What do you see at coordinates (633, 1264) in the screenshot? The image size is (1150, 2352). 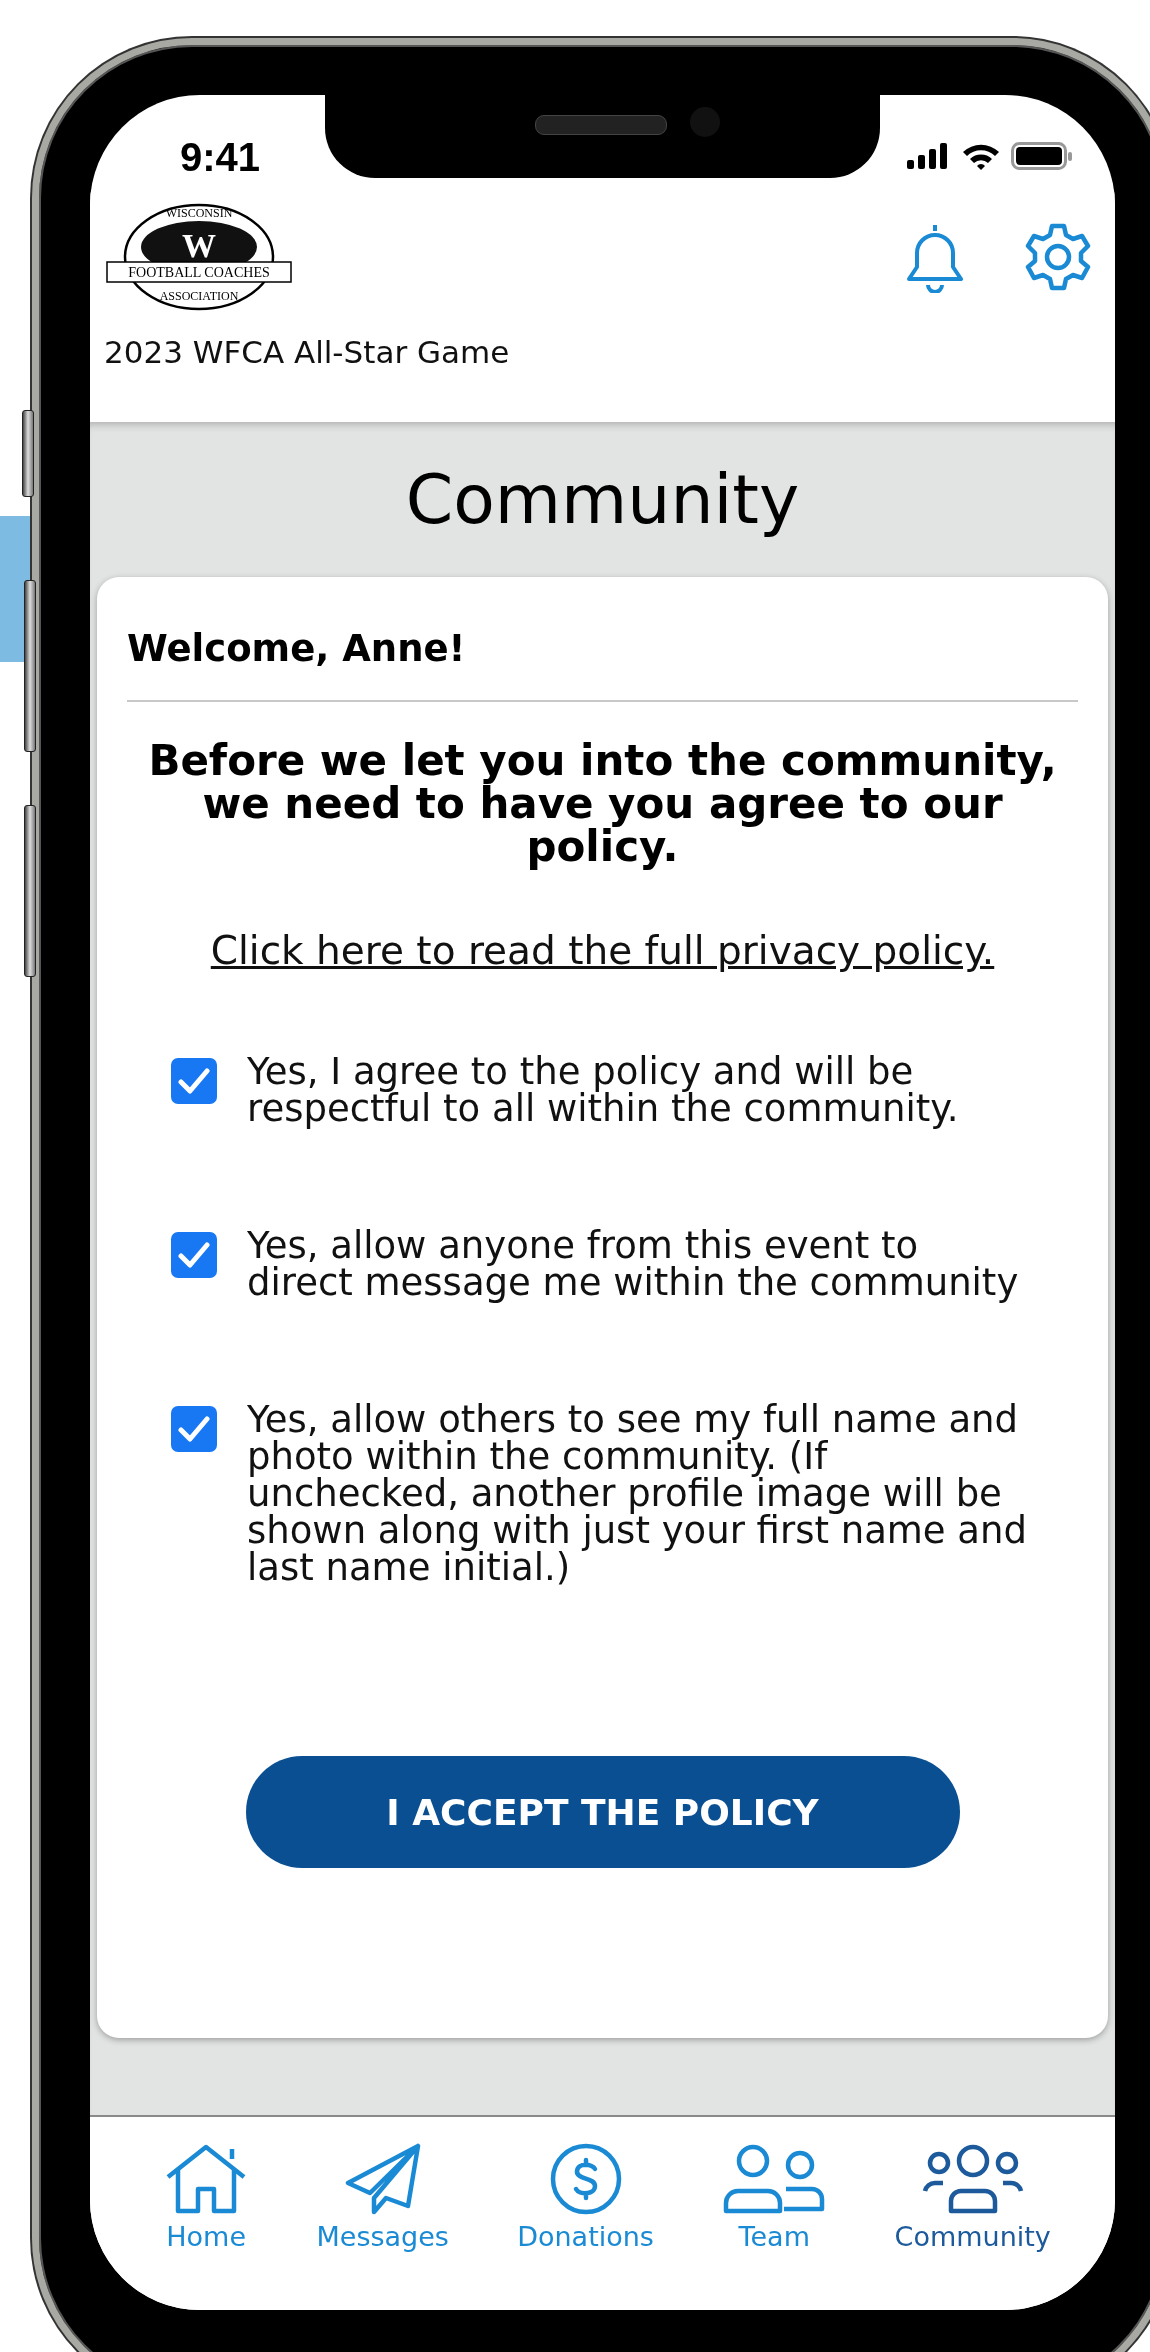 I see `consent-label: Yes, allow anyone from this event to direct message me within the community` at bounding box center [633, 1264].